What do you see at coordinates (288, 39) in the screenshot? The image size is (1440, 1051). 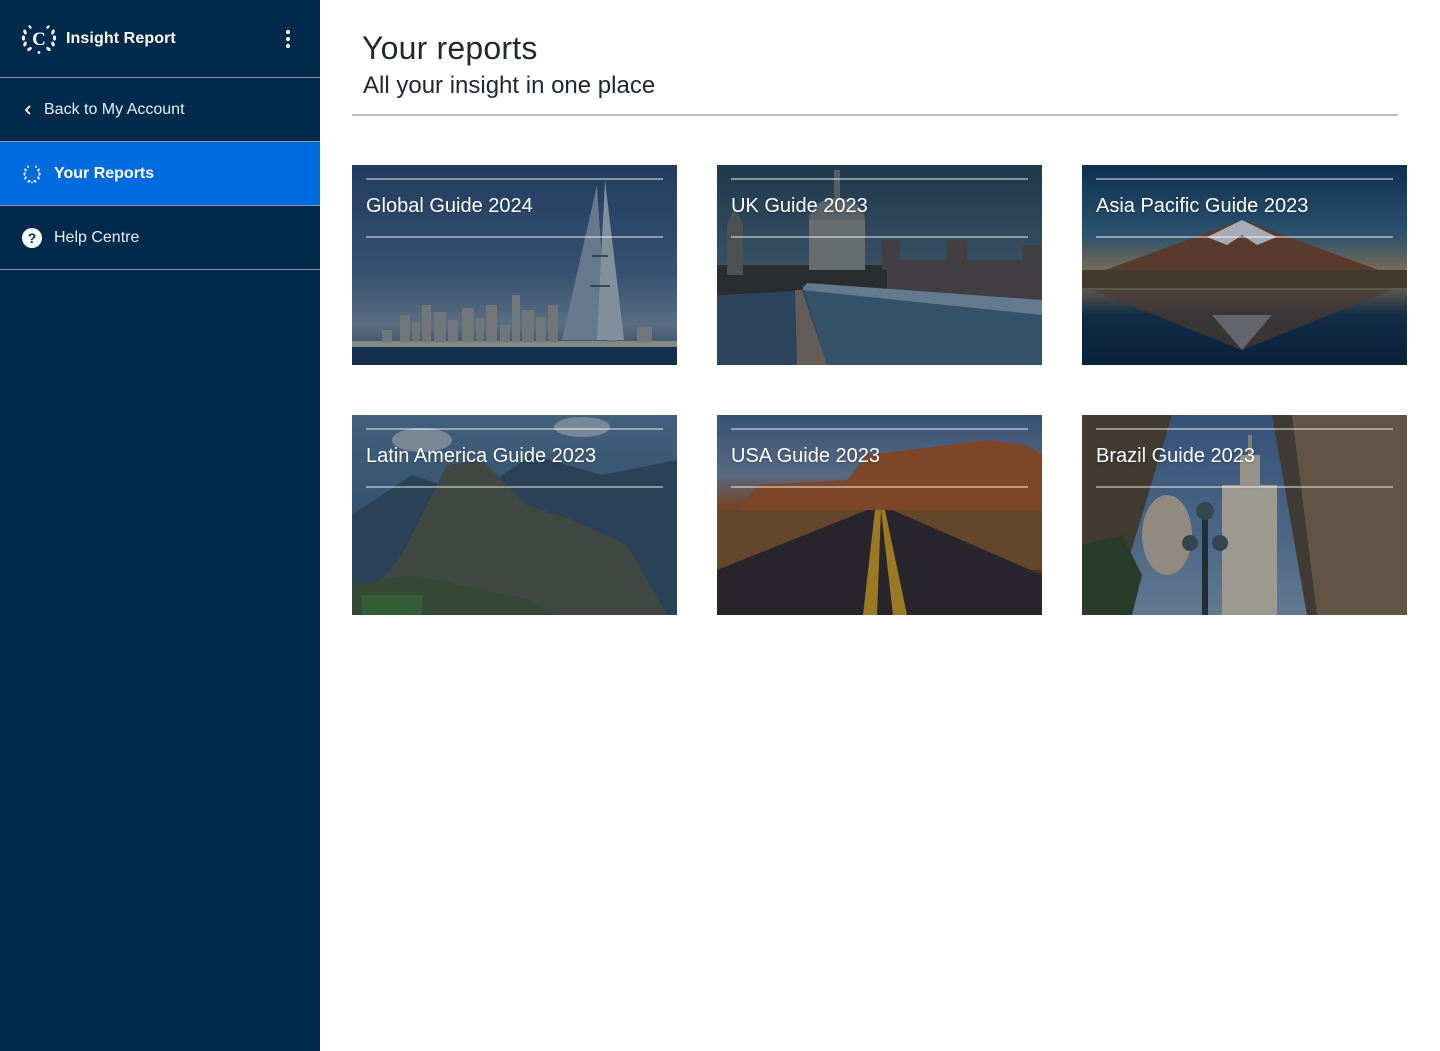 I see `kebab-menu-icon` at bounding box center [288, 39].